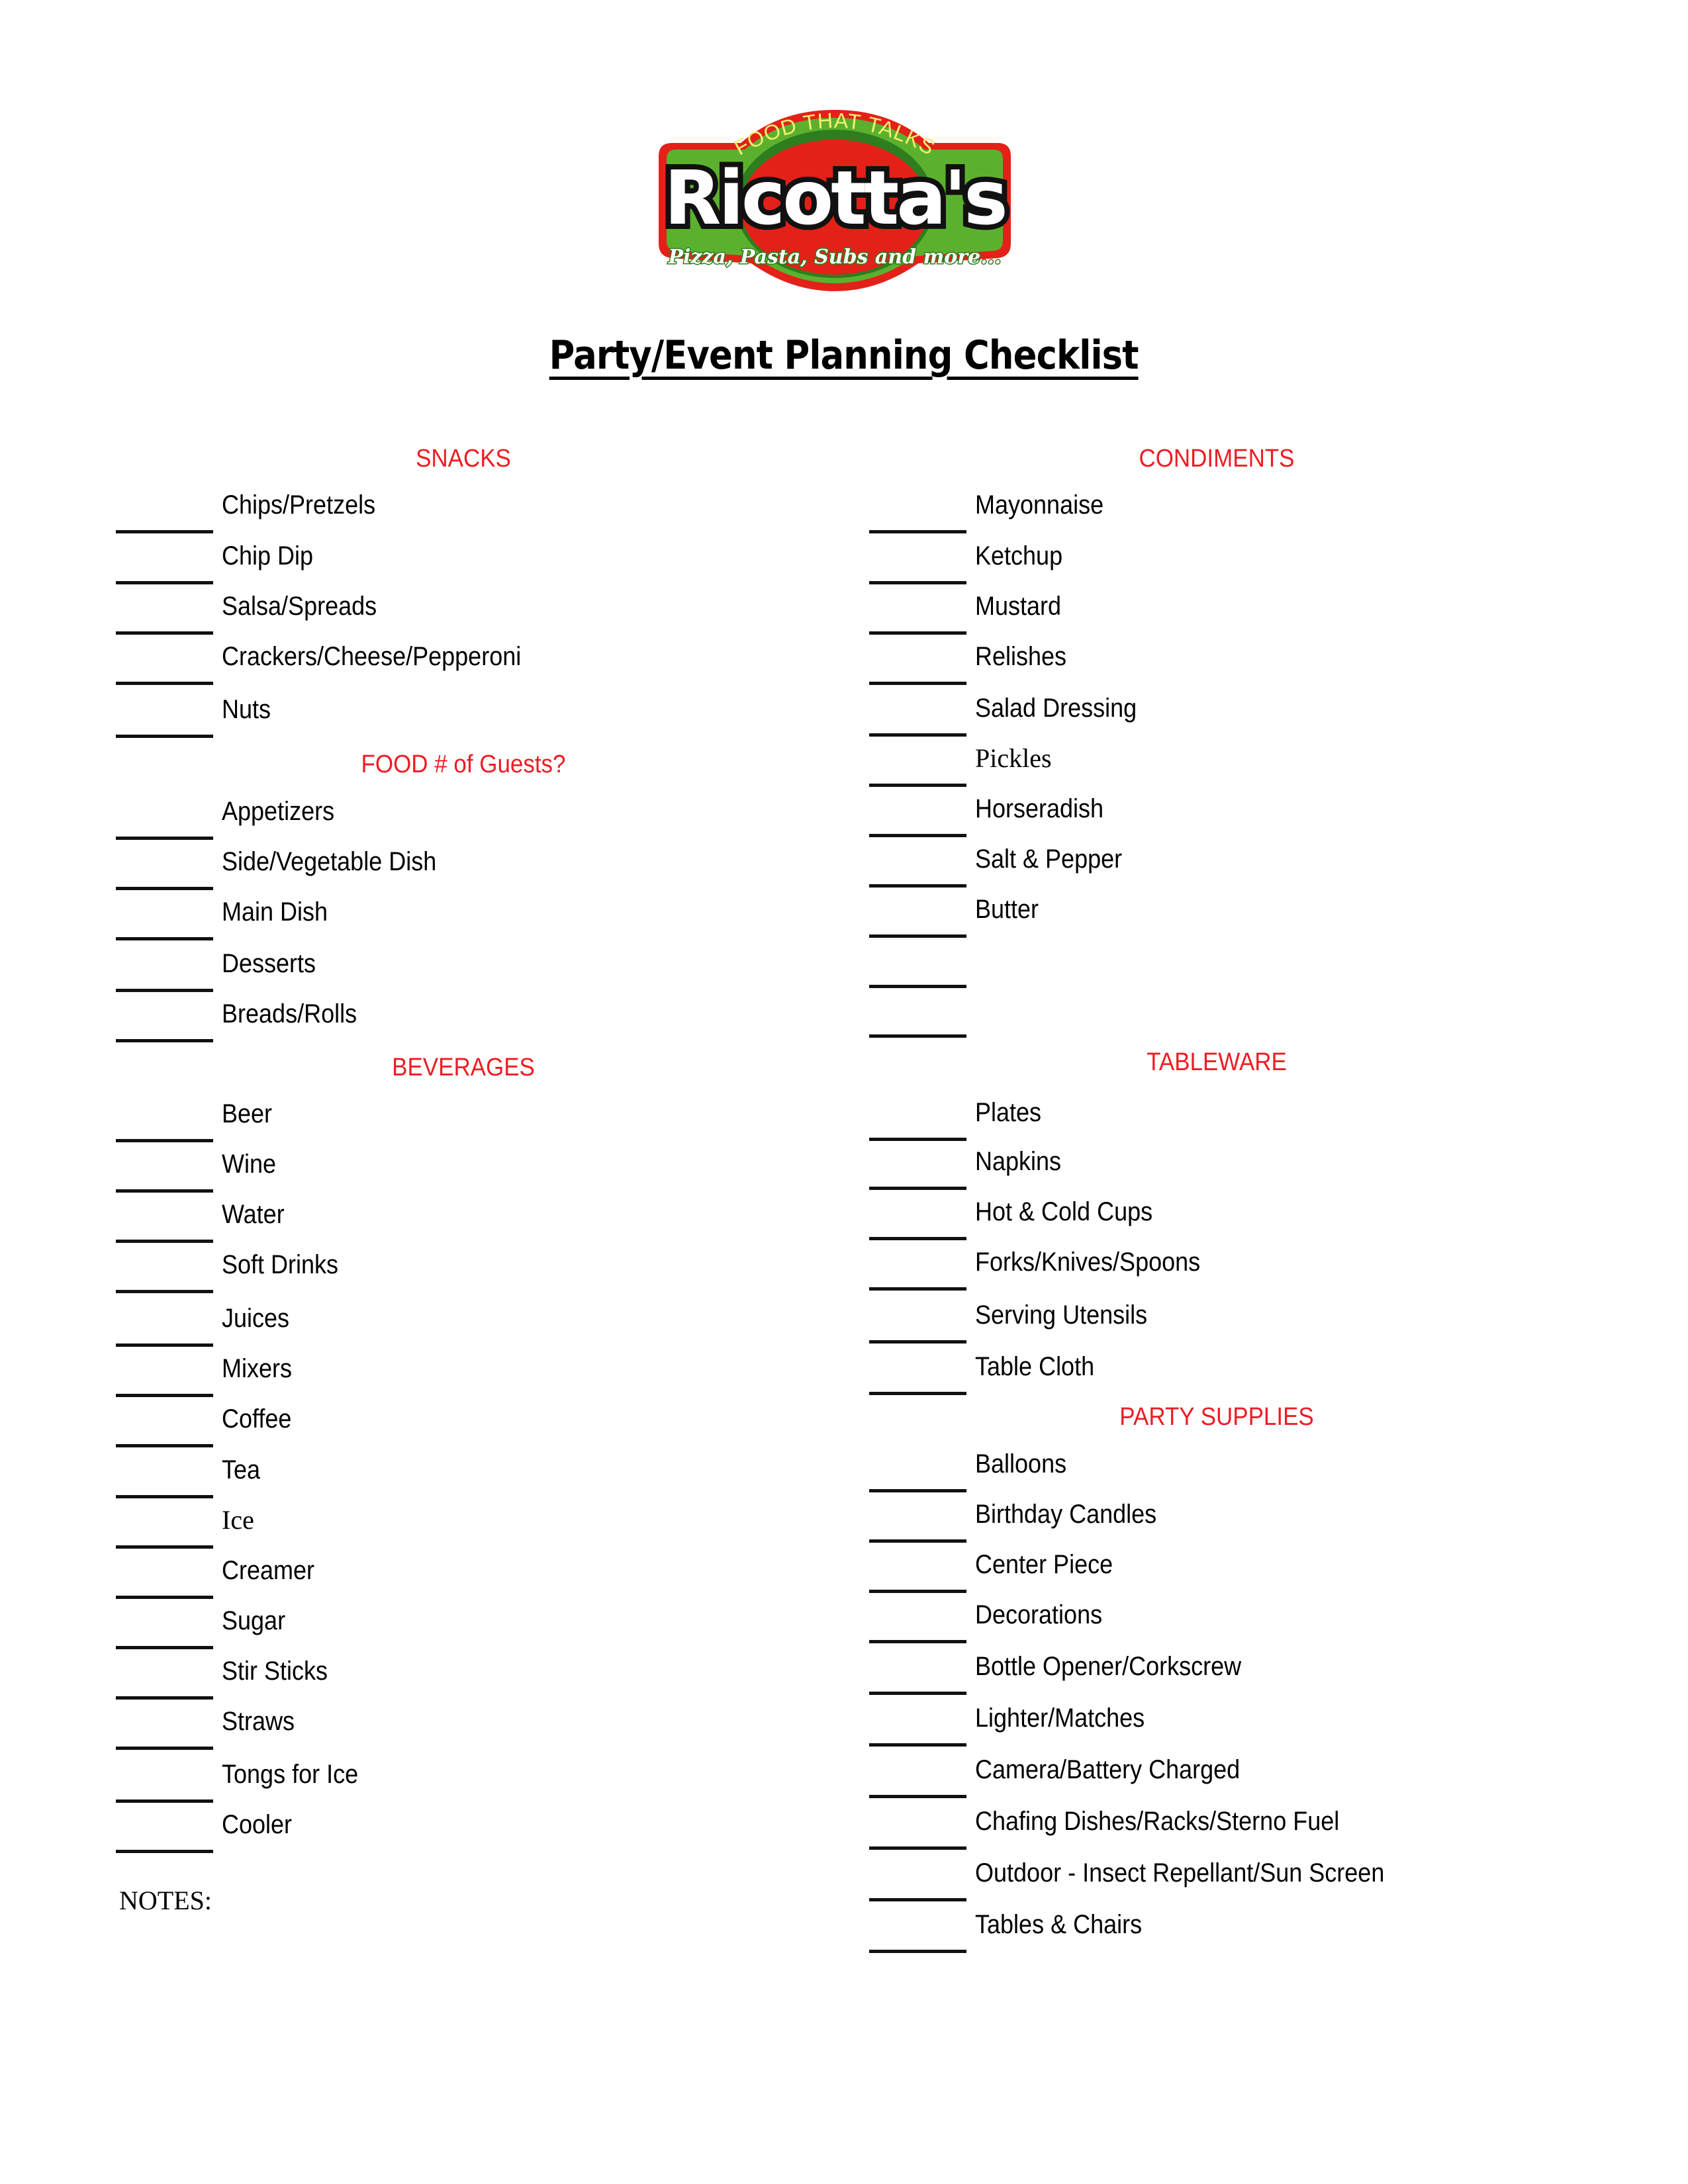  What do you see at coordinates (165, 1900) in the screenshot?
I see `notes-label: NOTES:` at bounding box center [165, 1900].